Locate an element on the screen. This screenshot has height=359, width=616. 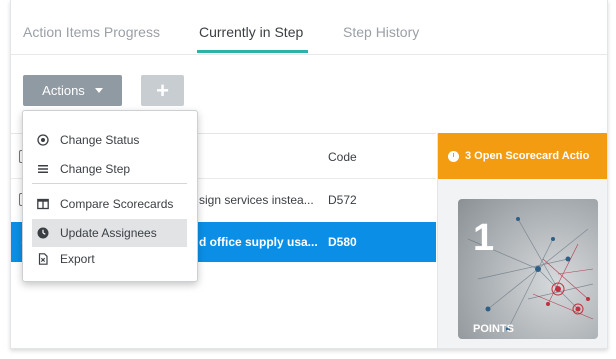
actions-button-label: Actions is located at coordinates (63, 90).